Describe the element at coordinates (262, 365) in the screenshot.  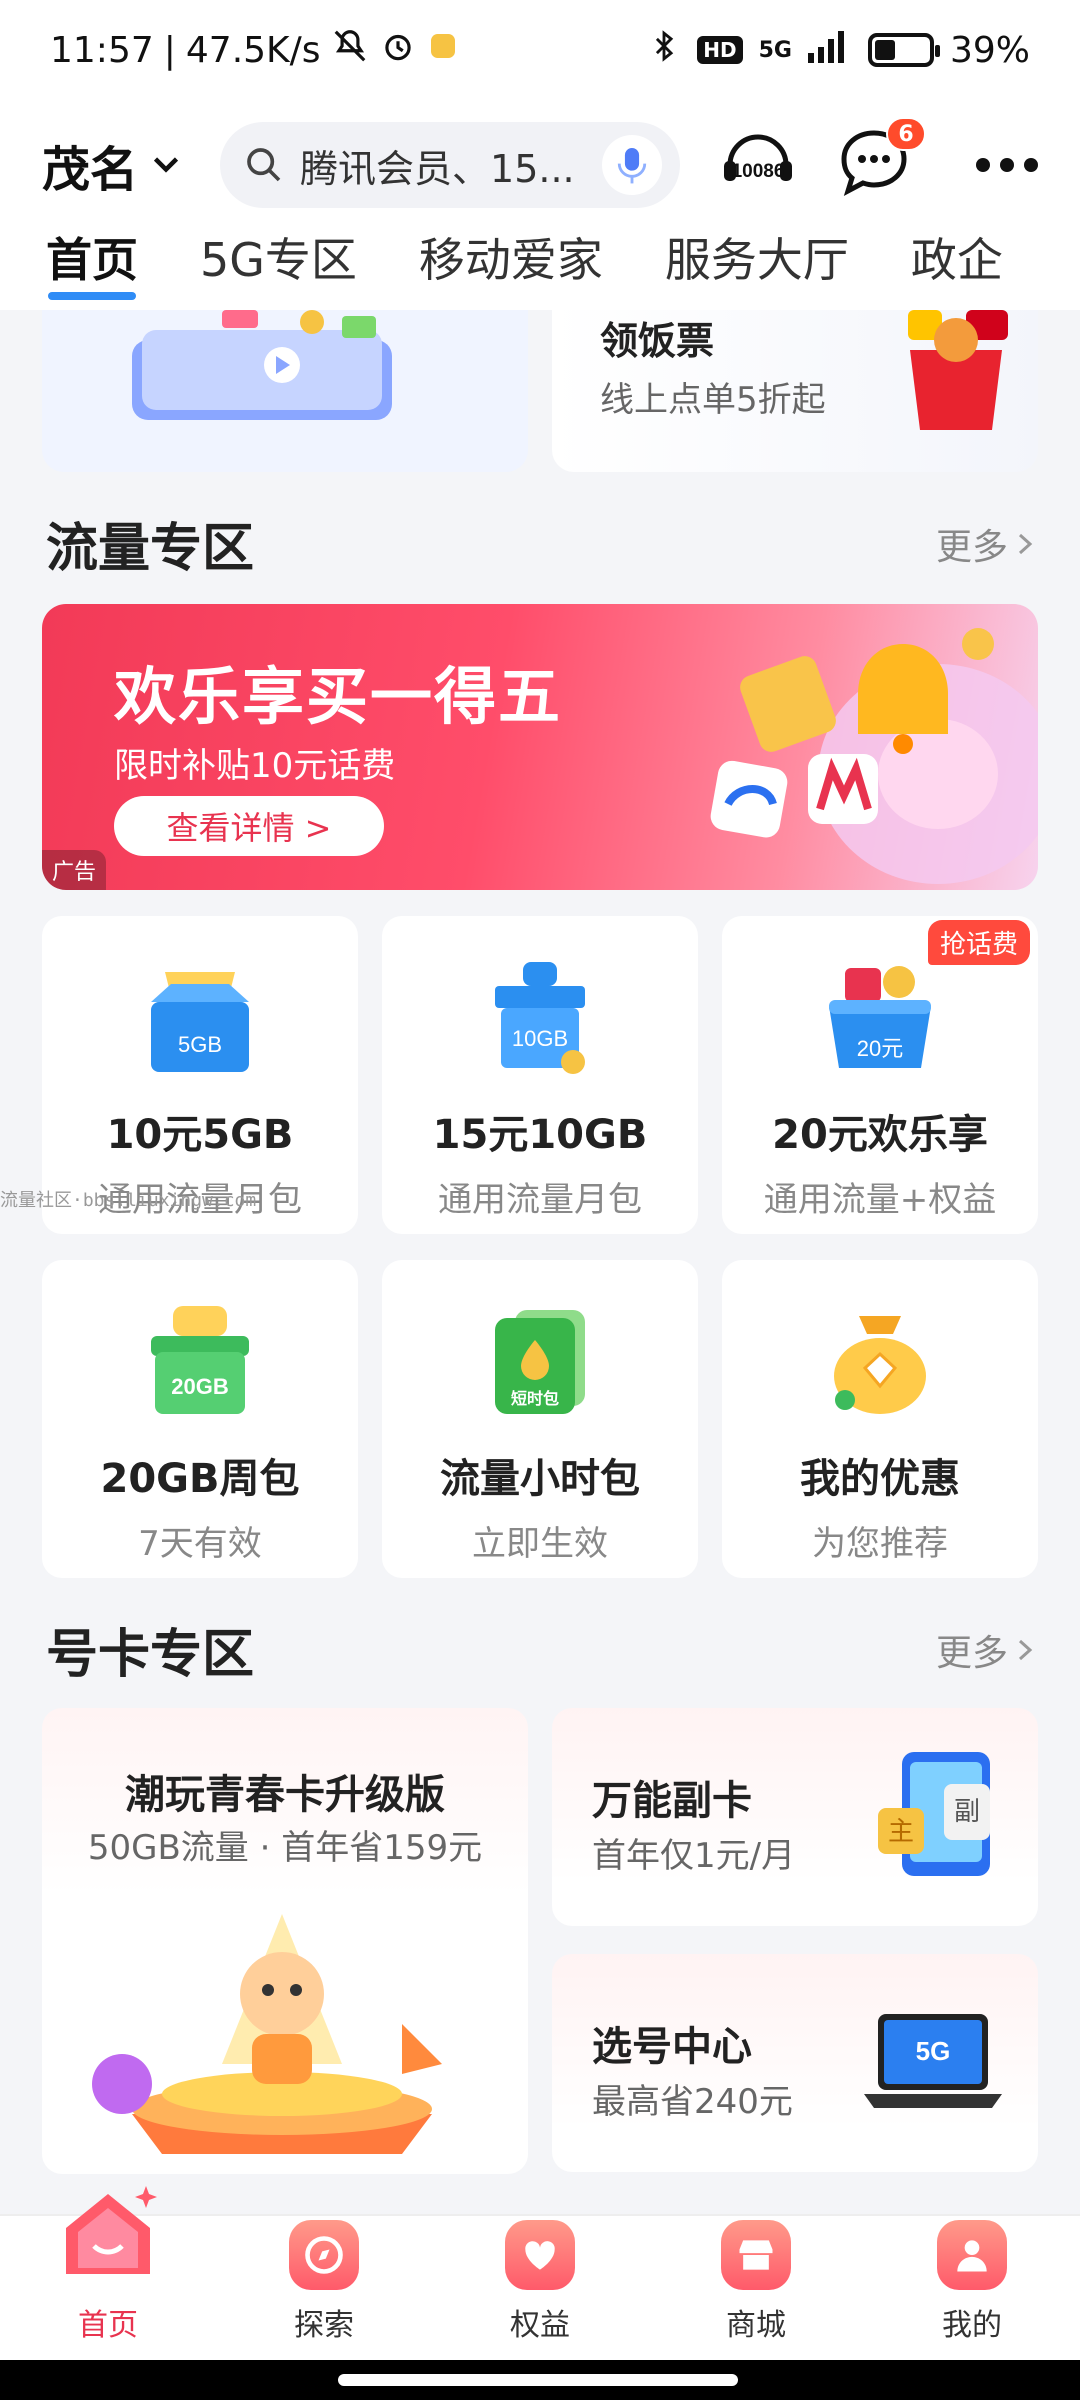
I see `phone-video-illustration` at that location.